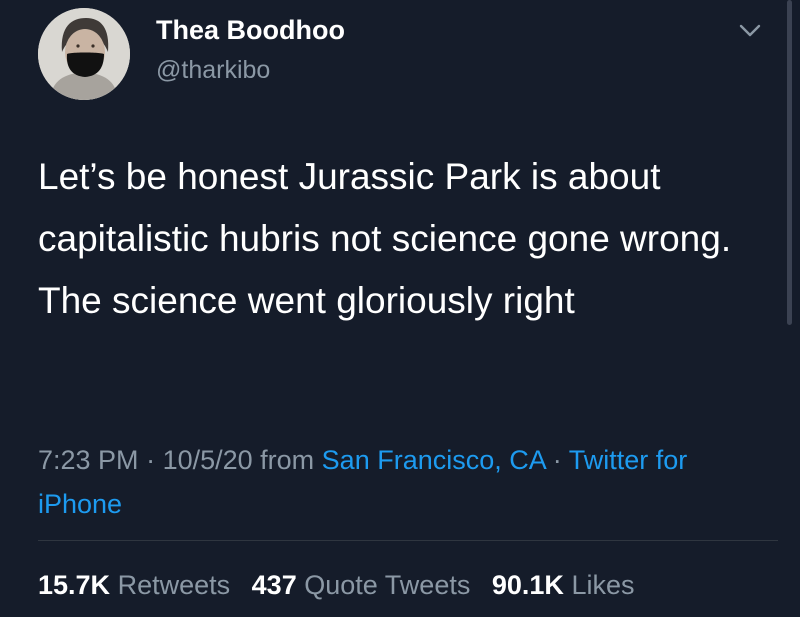  Describe the element at coordinates (250, 70) in the screenshot. I see `user-handle: @tharkibo` at that location.